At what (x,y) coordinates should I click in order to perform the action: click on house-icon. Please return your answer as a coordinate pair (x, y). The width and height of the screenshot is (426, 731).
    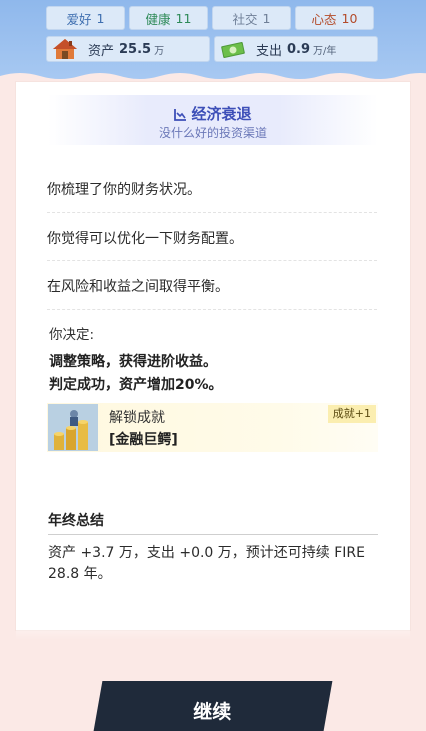
    Looking at the image, I should click on (65, 49).